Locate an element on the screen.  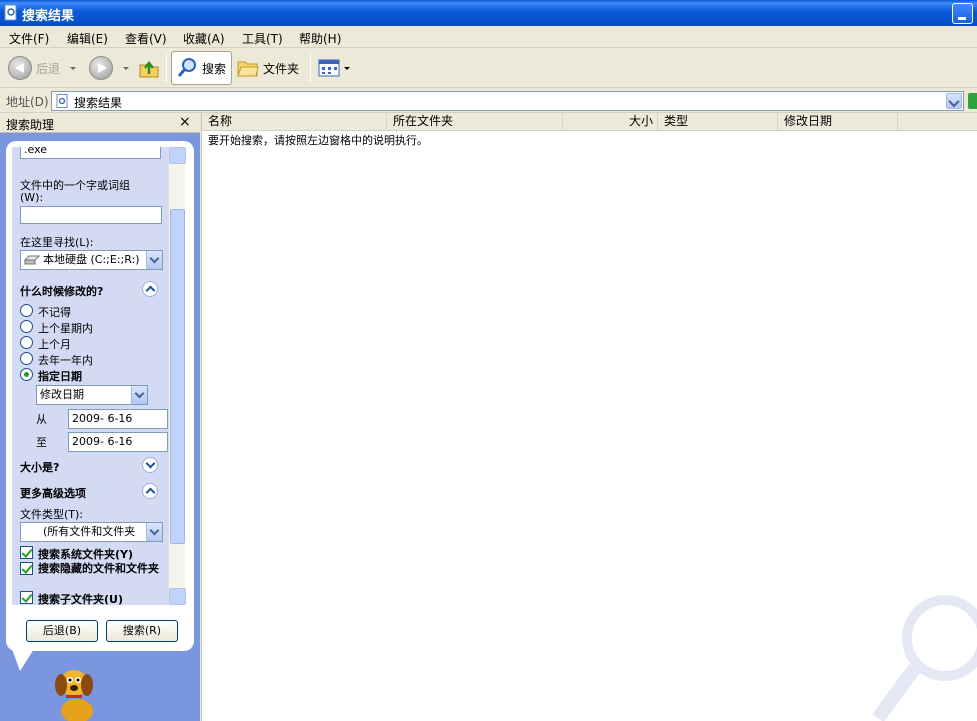
search-results-icon is located at coordinates (62, 101).